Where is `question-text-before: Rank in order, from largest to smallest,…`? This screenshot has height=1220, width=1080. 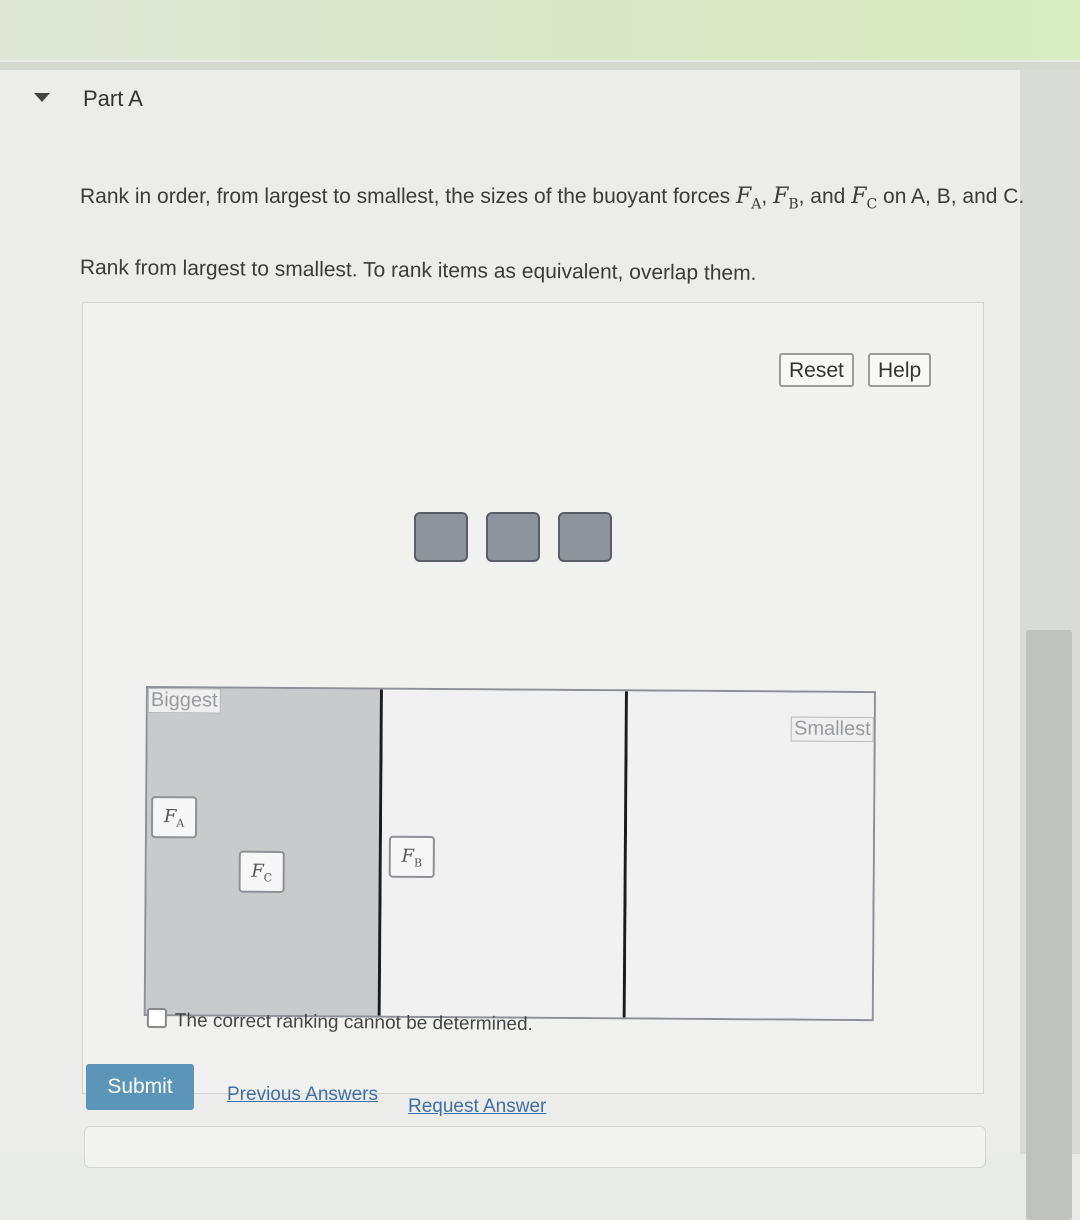 question-text-before: Rank in order, from largest to smallest,… is located at coordinates (405, 196).